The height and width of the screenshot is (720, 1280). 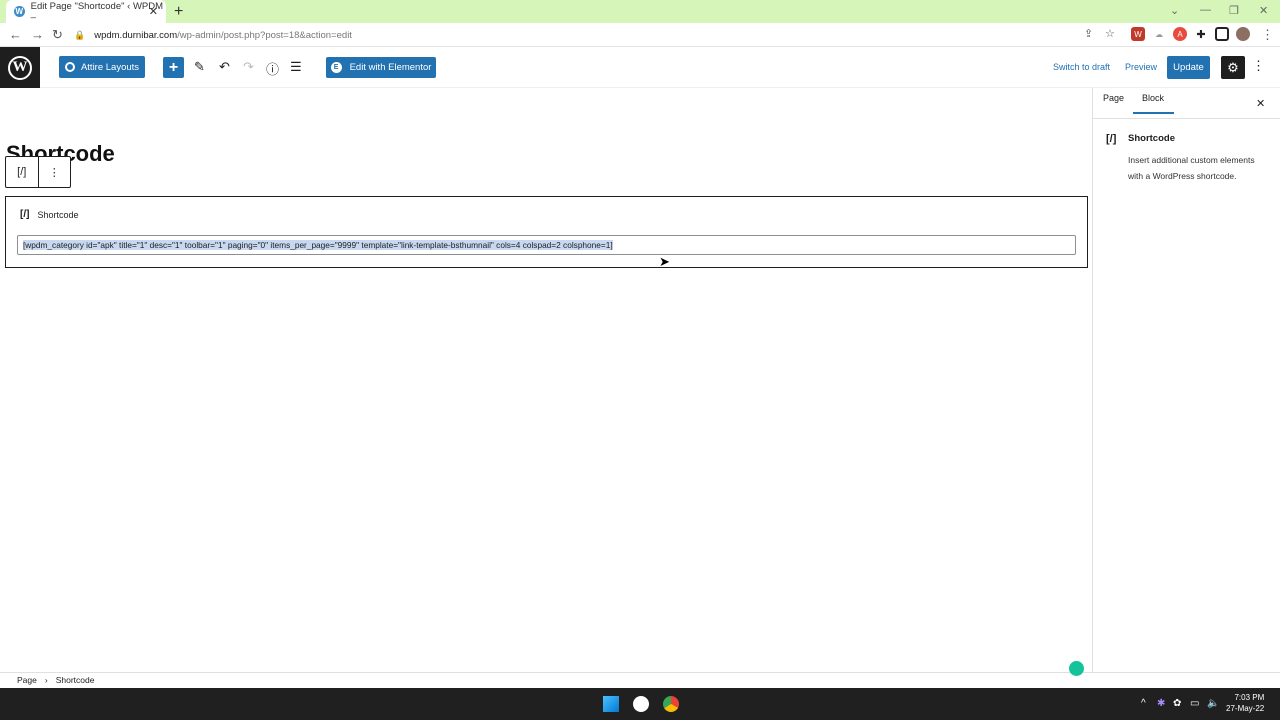 I want to click on forward-icon: →, so click(x=37, y=34).